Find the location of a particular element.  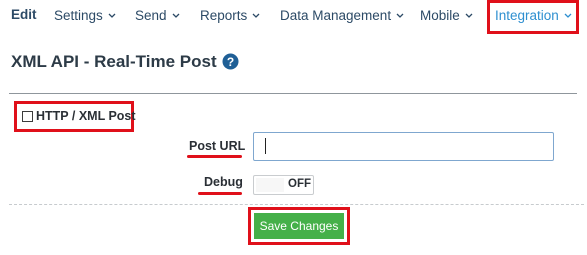

question-circle-icon: ? is located at coordinates (230, 61).